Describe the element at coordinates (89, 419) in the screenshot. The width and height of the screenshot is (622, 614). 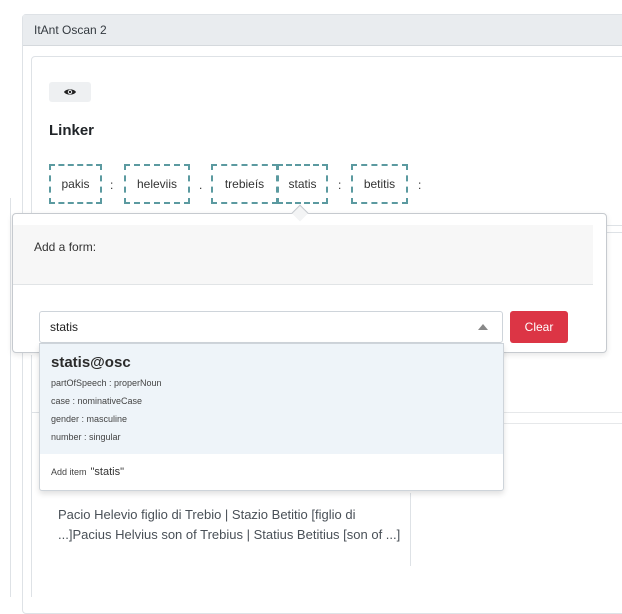
I see `option-property: gender : masculine` at that location.